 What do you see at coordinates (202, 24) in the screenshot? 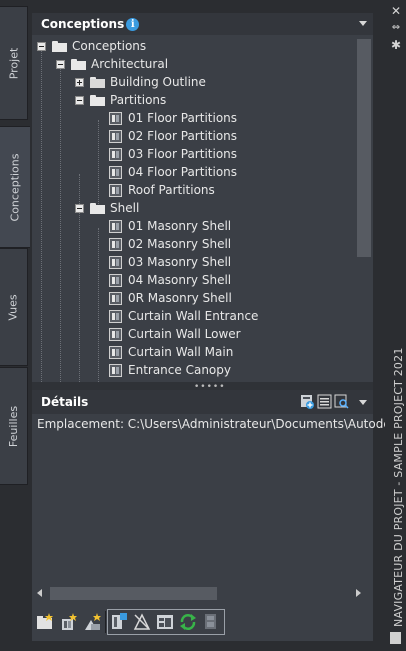
I see `conceptions-header: Conceptions i` at bounding box center [202, 24].